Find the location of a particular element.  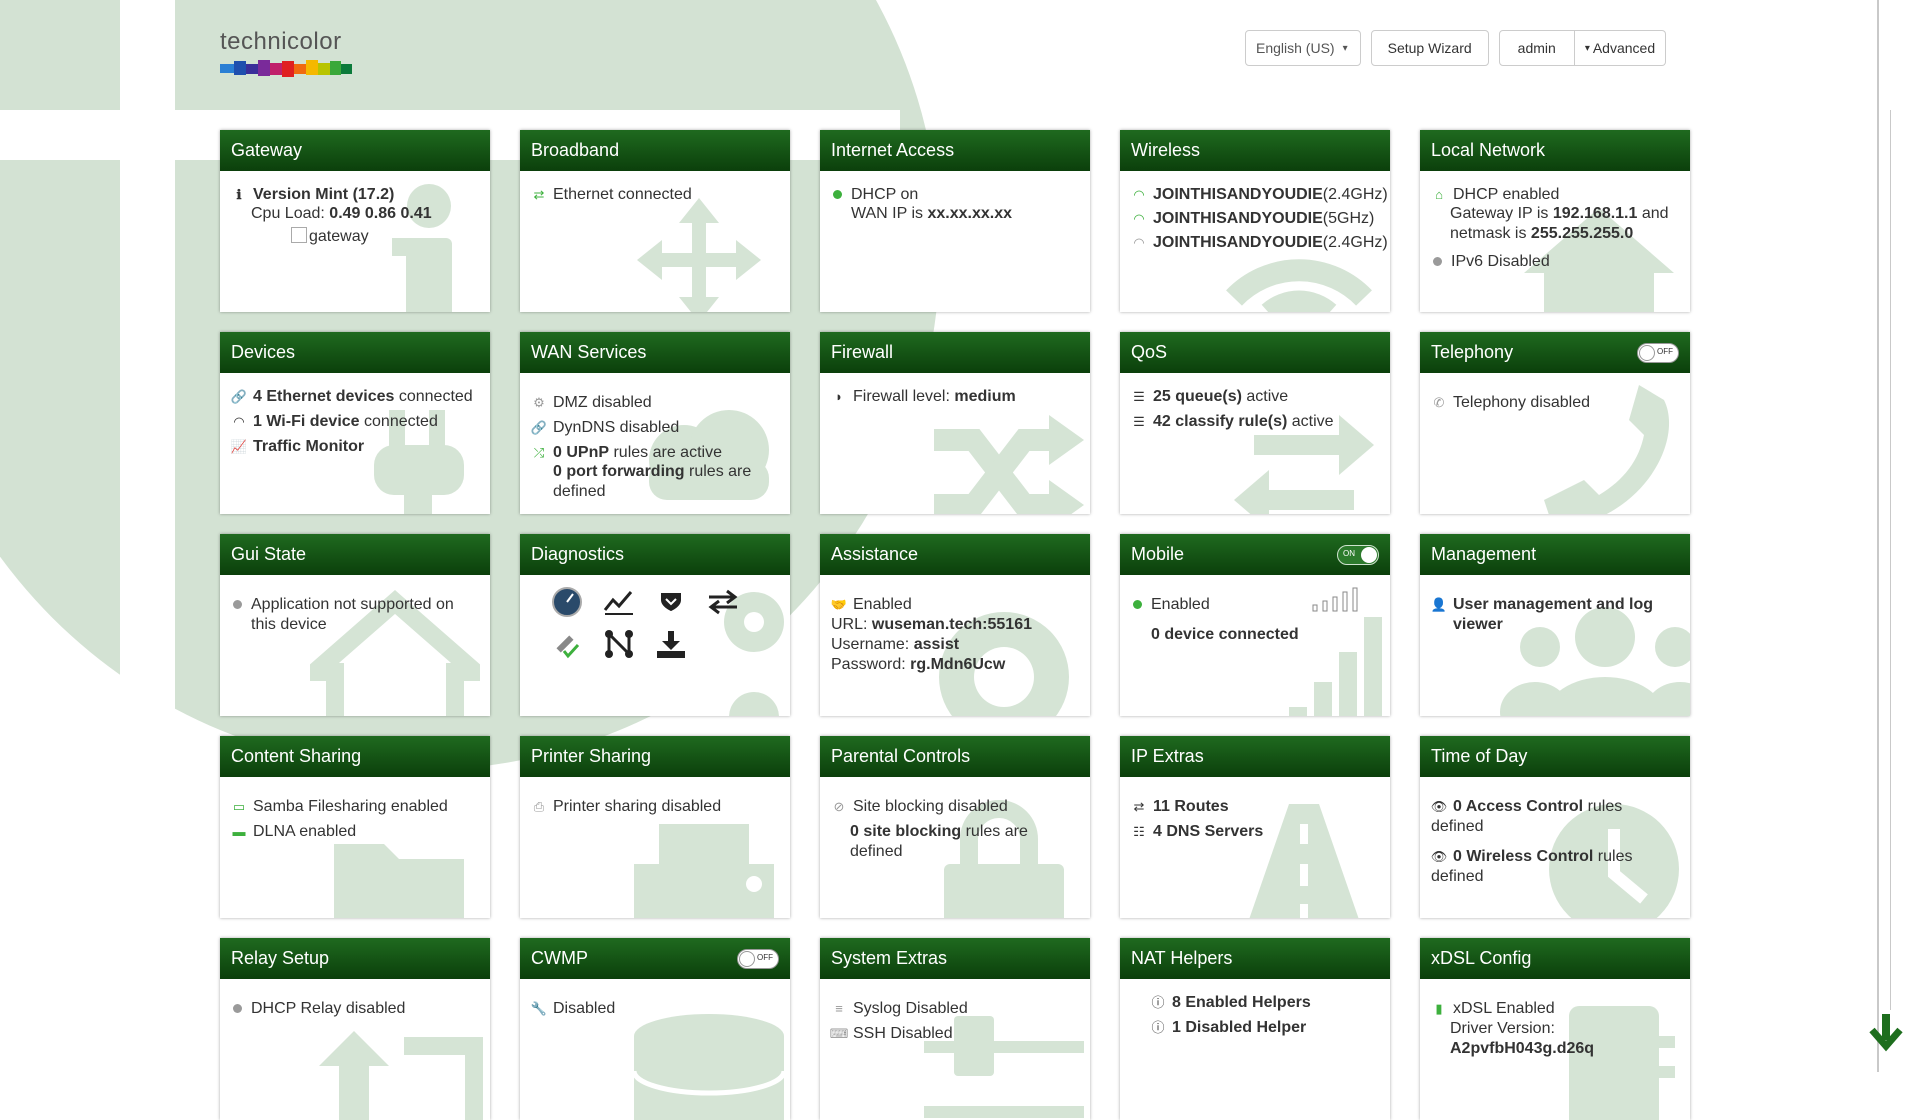

user-button: admin is located at coordinates (1536, 48).